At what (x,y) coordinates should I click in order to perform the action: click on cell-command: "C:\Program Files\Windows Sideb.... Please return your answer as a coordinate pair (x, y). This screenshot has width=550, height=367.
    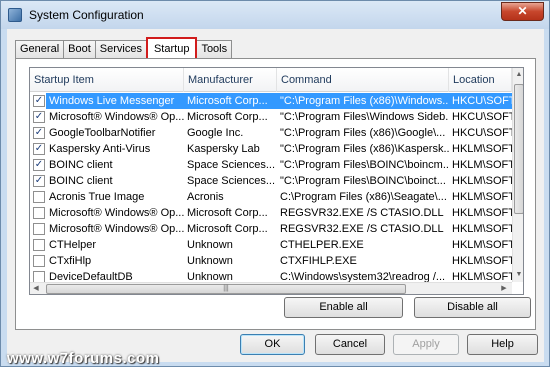
    Looking at the image, I should click on (364, 117).